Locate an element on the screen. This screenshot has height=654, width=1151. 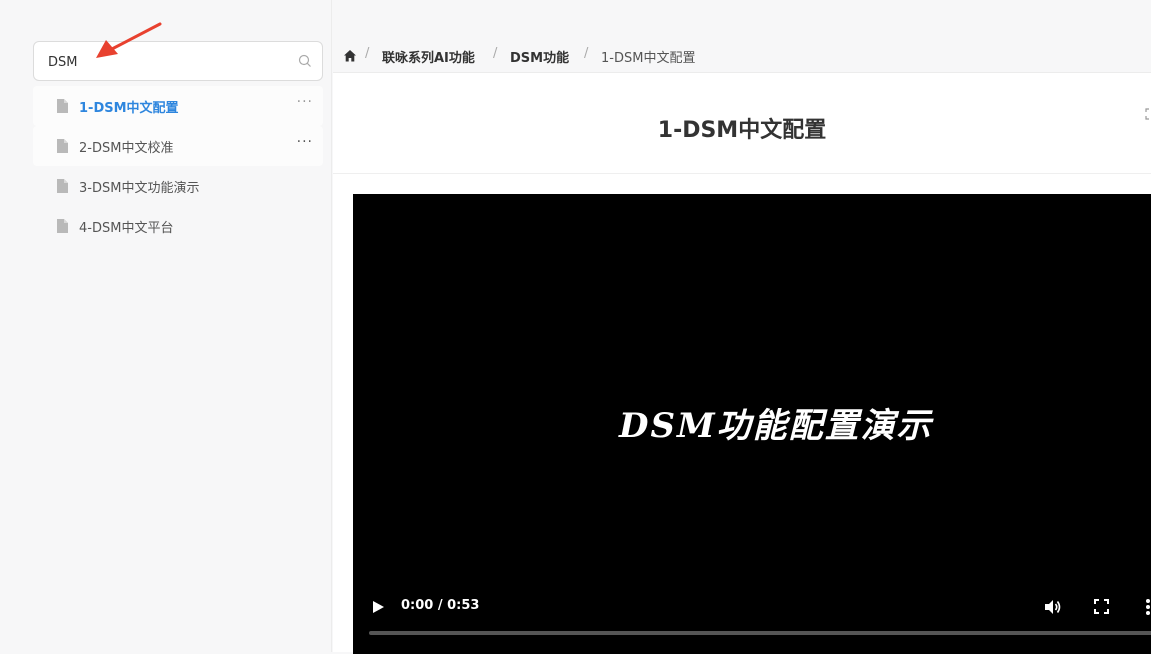
more-vertical-icon is located at coordinates (1148, 607).